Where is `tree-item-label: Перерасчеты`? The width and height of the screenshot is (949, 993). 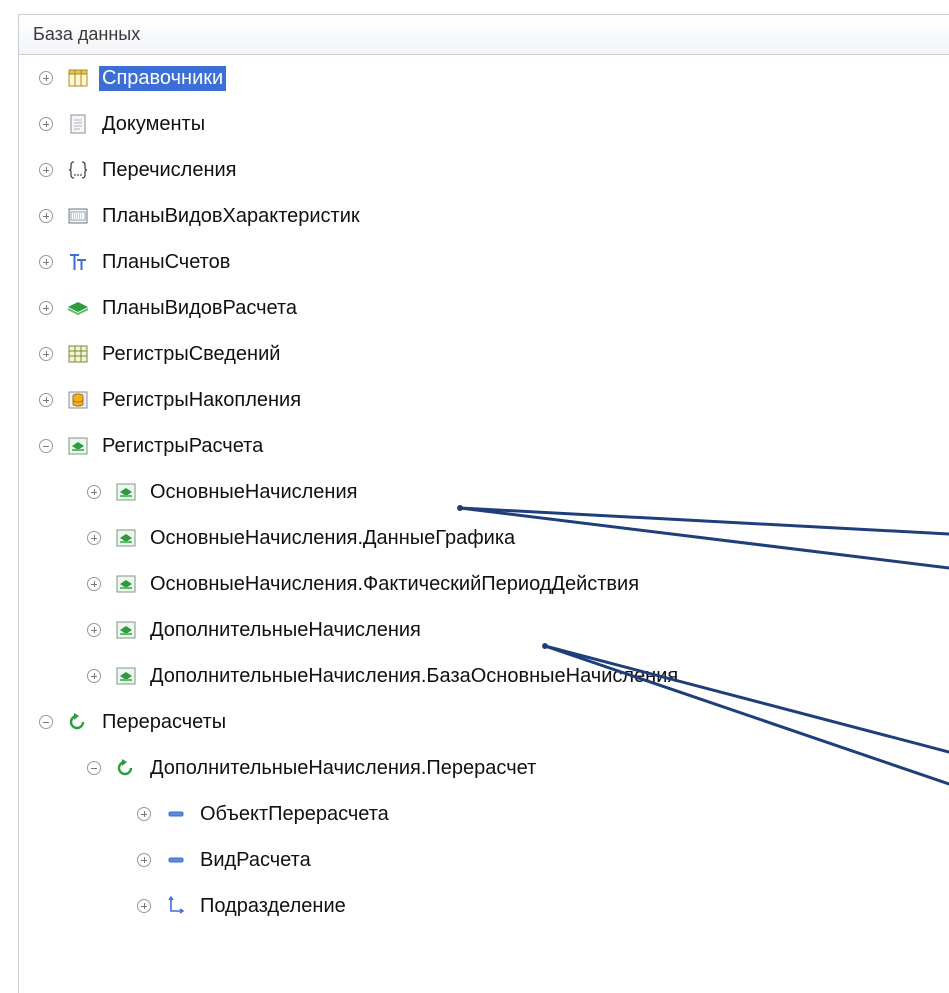 tree-item-label: Перерасчеты is located at coordinates (164, 721).